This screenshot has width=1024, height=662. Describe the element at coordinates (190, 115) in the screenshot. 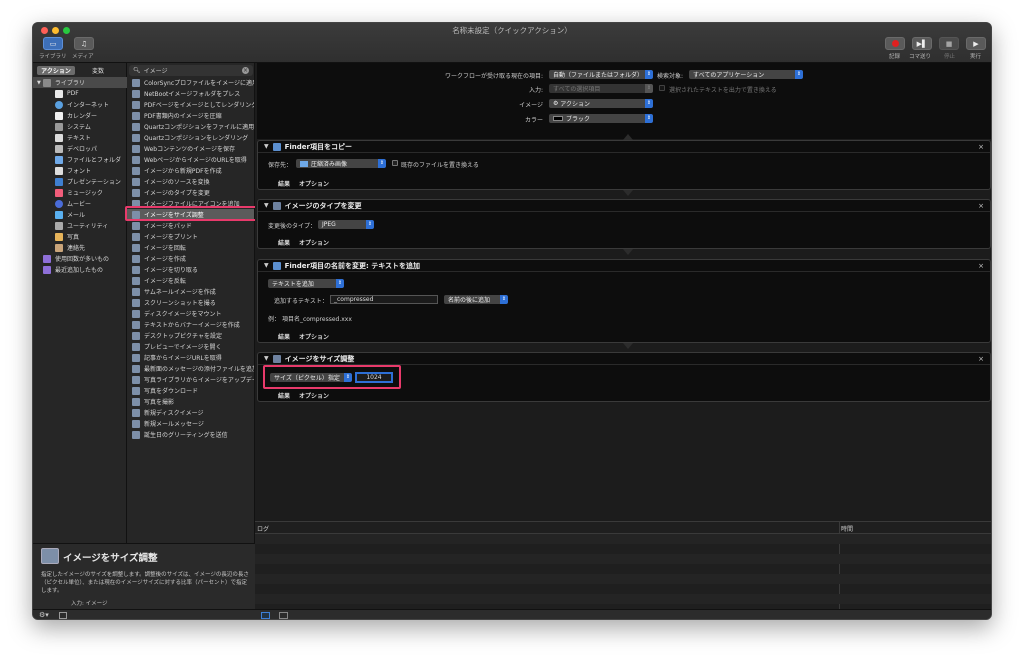

I see `action-item: PDF書類内のイメージを圧縮` at that location.